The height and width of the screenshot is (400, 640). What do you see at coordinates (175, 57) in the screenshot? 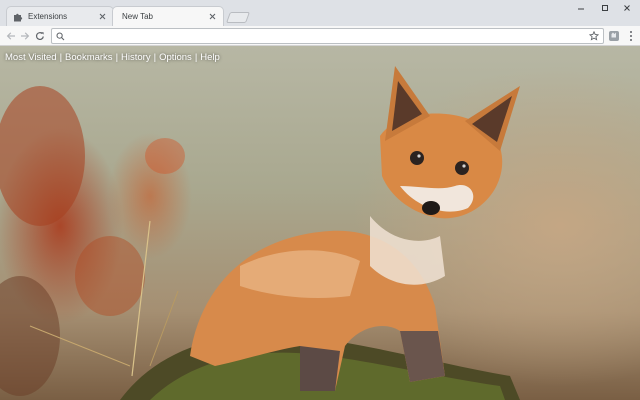
I see `nav-link-options: Options` at bounding box center [175, 57].